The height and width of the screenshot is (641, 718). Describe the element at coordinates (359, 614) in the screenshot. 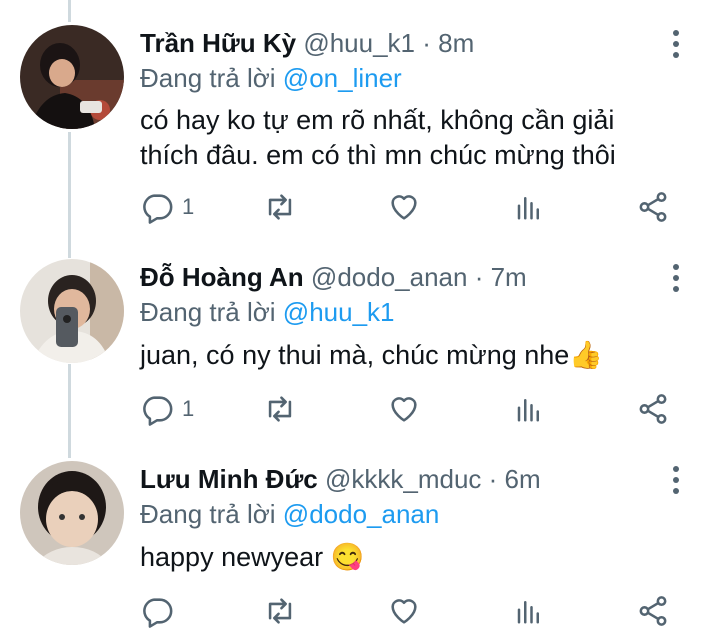

I see `action-bar` at that location.